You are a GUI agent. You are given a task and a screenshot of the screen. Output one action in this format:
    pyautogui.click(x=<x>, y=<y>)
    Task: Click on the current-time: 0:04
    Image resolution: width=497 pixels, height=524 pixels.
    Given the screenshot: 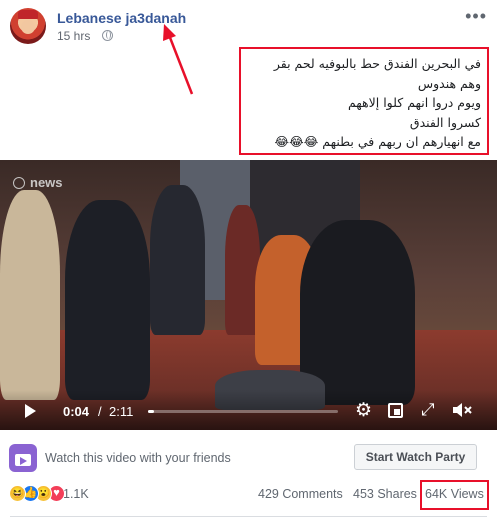 What is the action you would take?
    pyautogui.click(x=76, y=411)
    